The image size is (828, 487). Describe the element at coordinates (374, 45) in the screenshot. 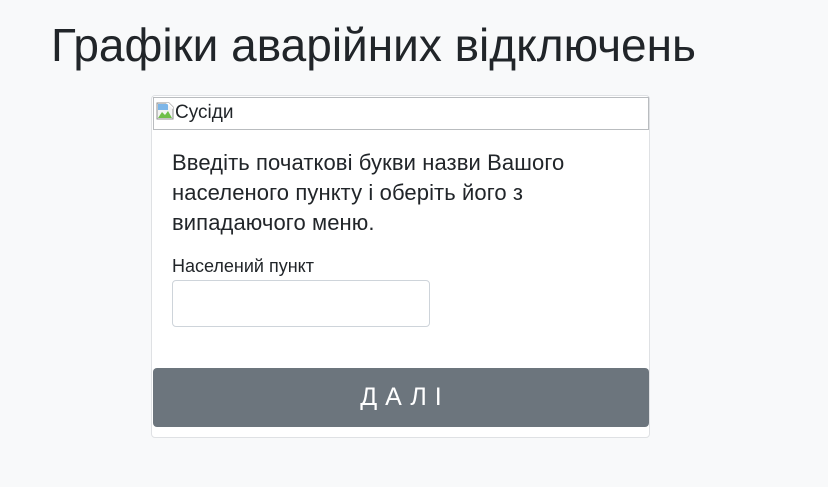

I see `page-title: Графіки аварійних відключень` at that location.